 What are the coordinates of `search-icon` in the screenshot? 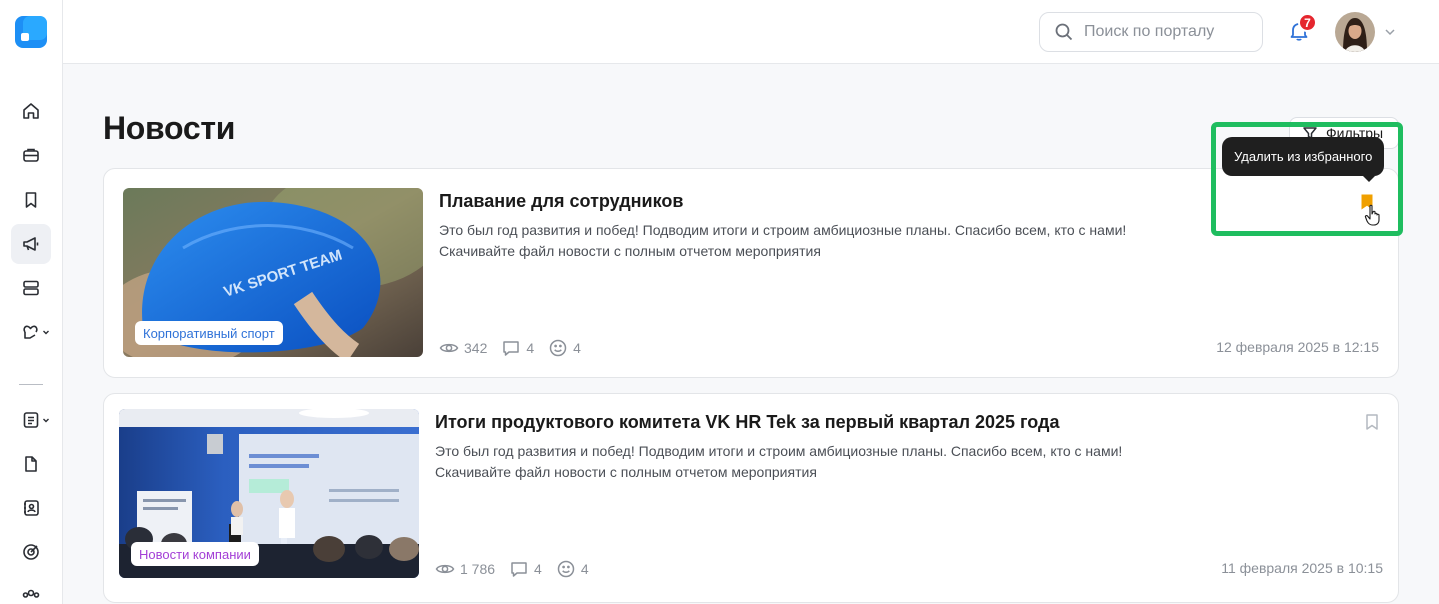 It's located at (1064, 32).